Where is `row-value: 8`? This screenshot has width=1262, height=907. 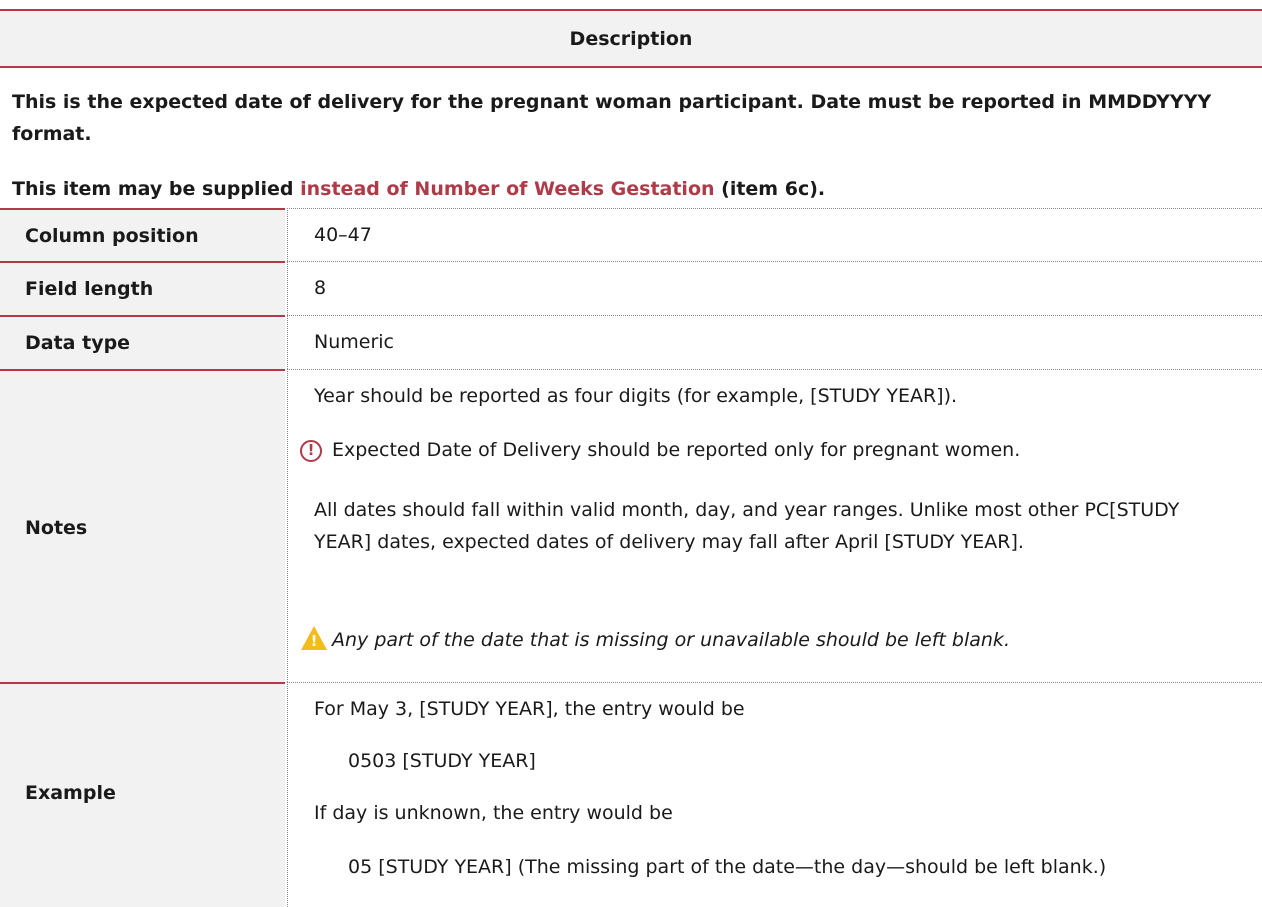
row-value: 8 is located at coordinates (320, 288).